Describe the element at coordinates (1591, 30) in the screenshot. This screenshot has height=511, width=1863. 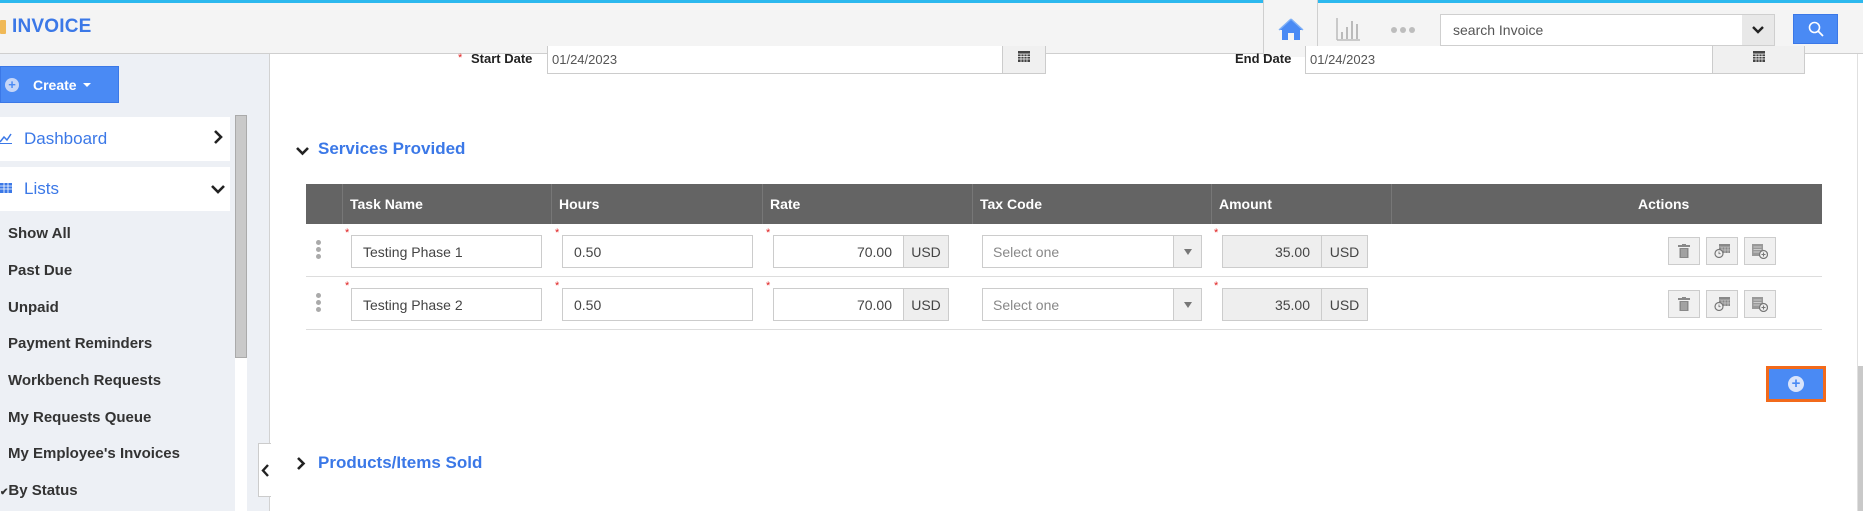
I see `search-input` at that location.